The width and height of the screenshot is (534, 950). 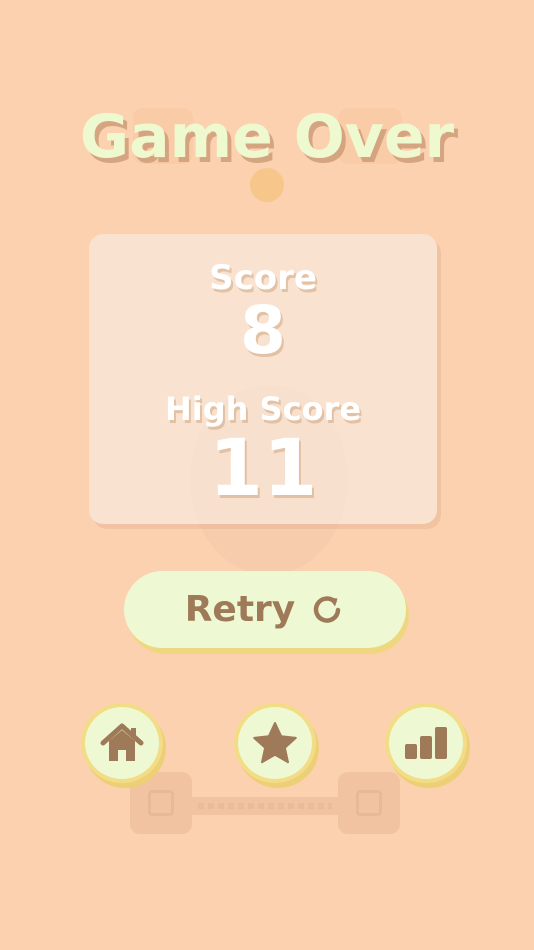 I want to click on retry-button: Retry, so click(x=265, y=609).